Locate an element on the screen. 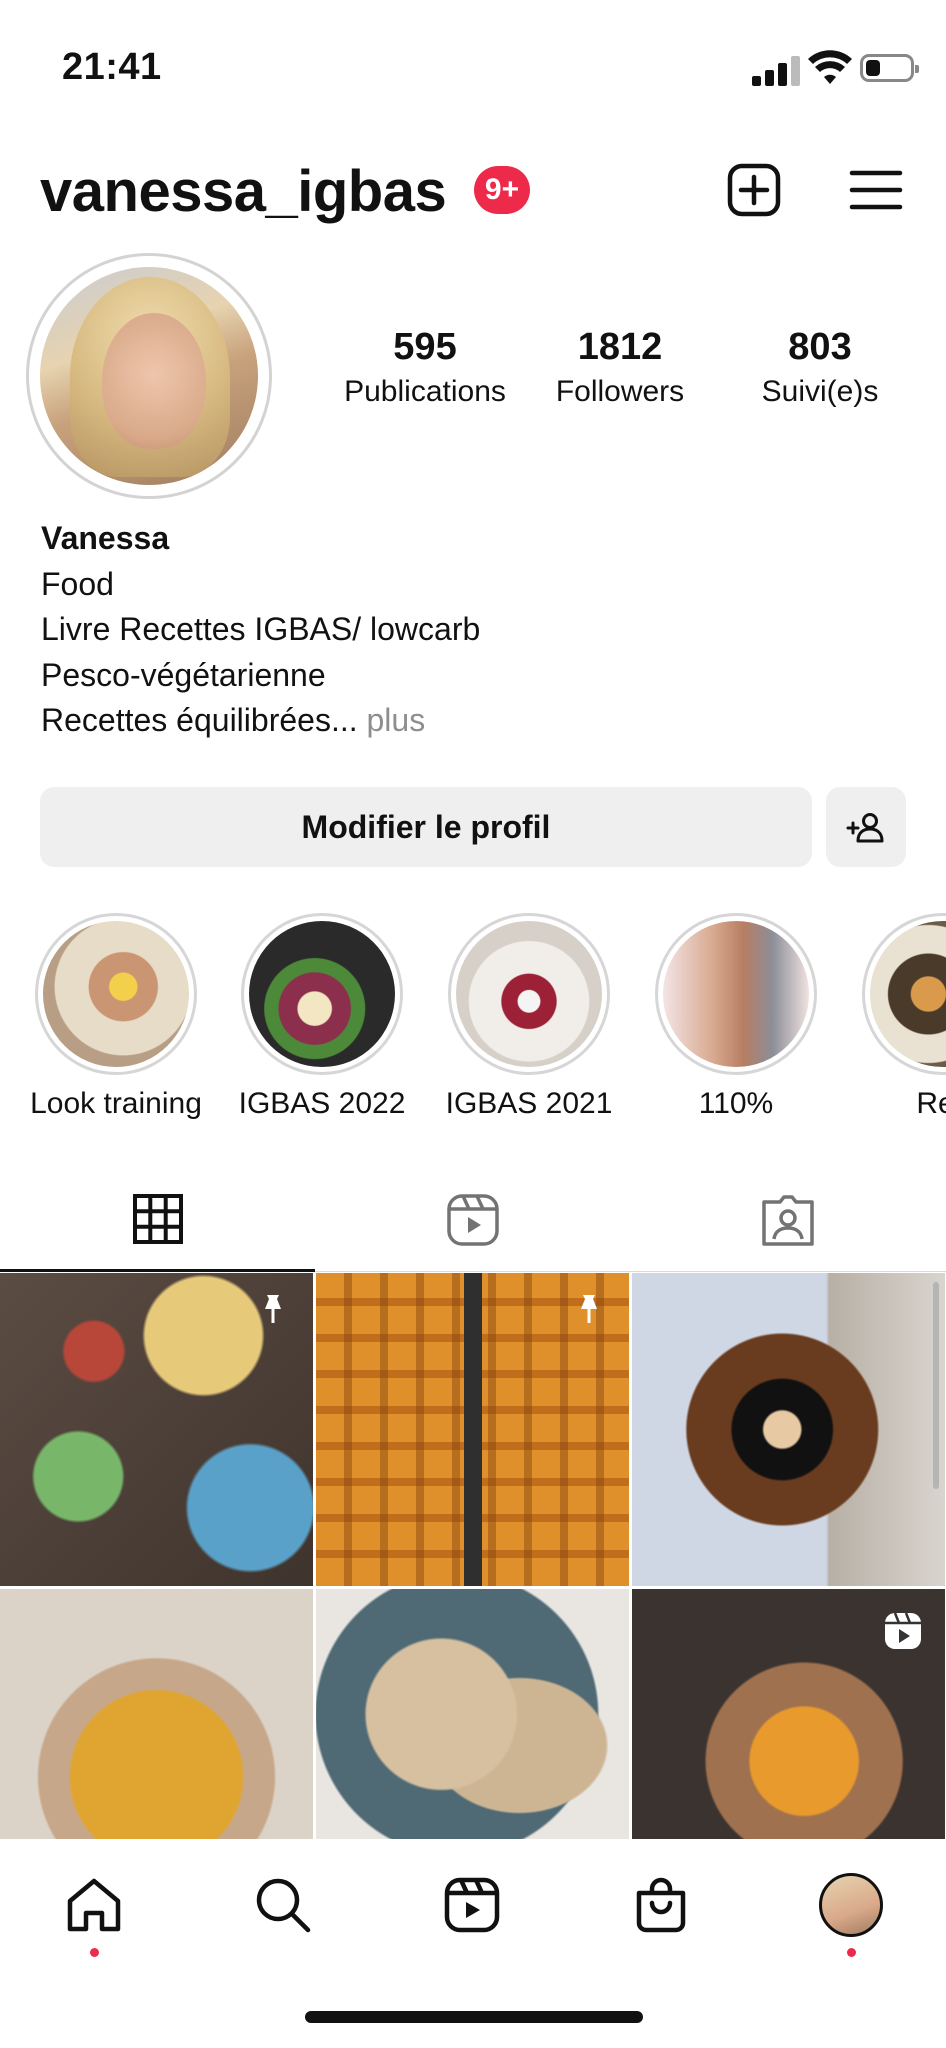 This screenshot has height=2048, width=946. highlight-look-training: Look training is located at coordinates (116, 1017).